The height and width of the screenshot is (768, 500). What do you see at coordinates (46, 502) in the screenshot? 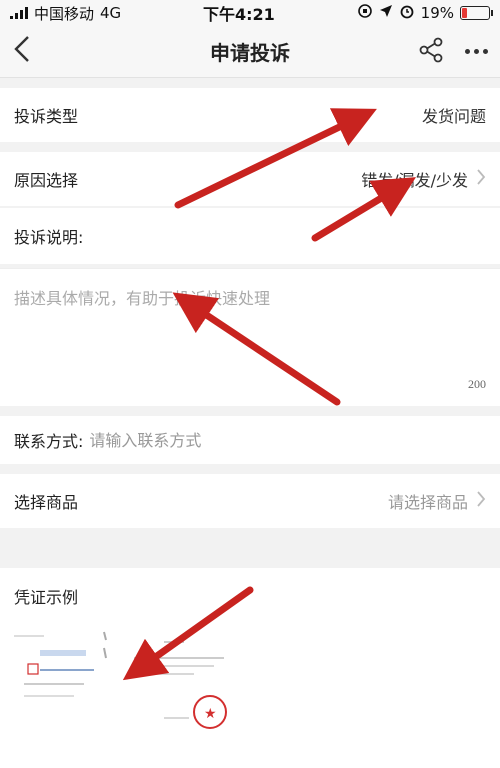
I see `product-select-label: 选择商品` at bounding box center [46, 502].